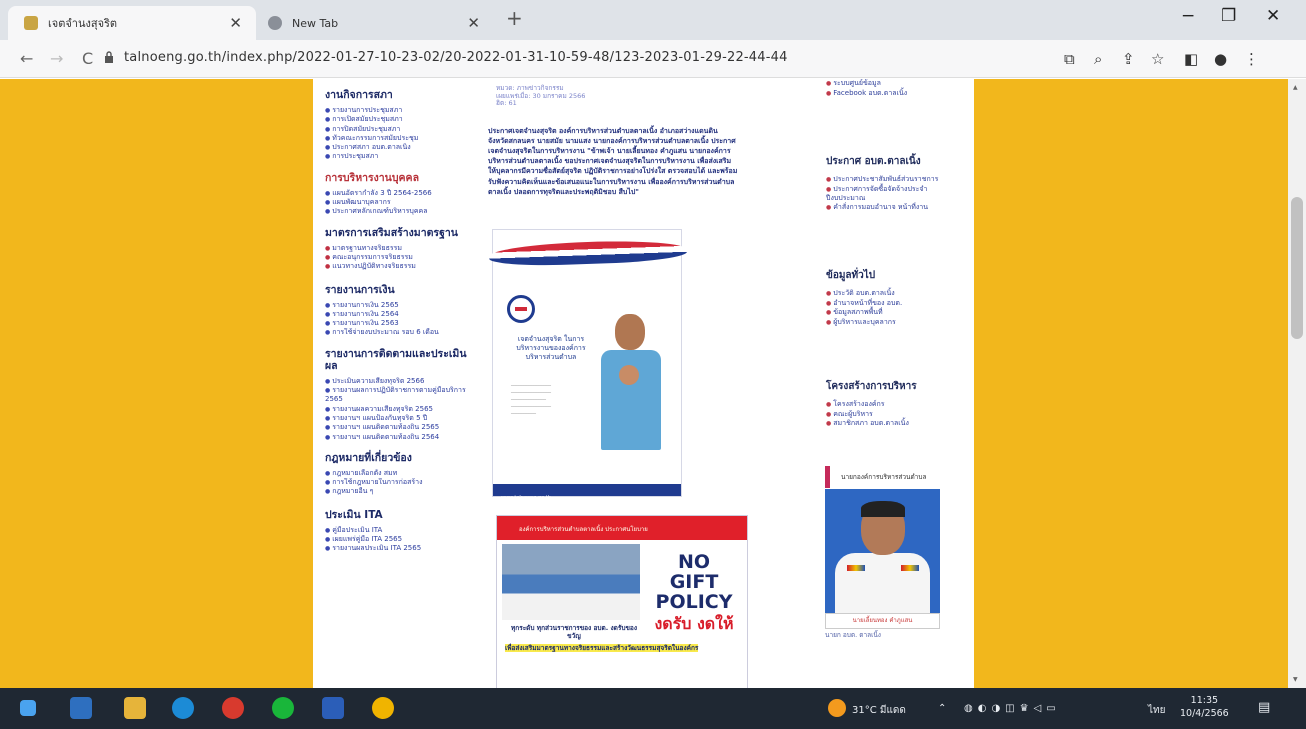  What do you see at coordinates (400, 257) in the screenshot?
I see `sidebar-link: คณะอนุกรรมการจริยธรรม` at bounding box center [400, 257].